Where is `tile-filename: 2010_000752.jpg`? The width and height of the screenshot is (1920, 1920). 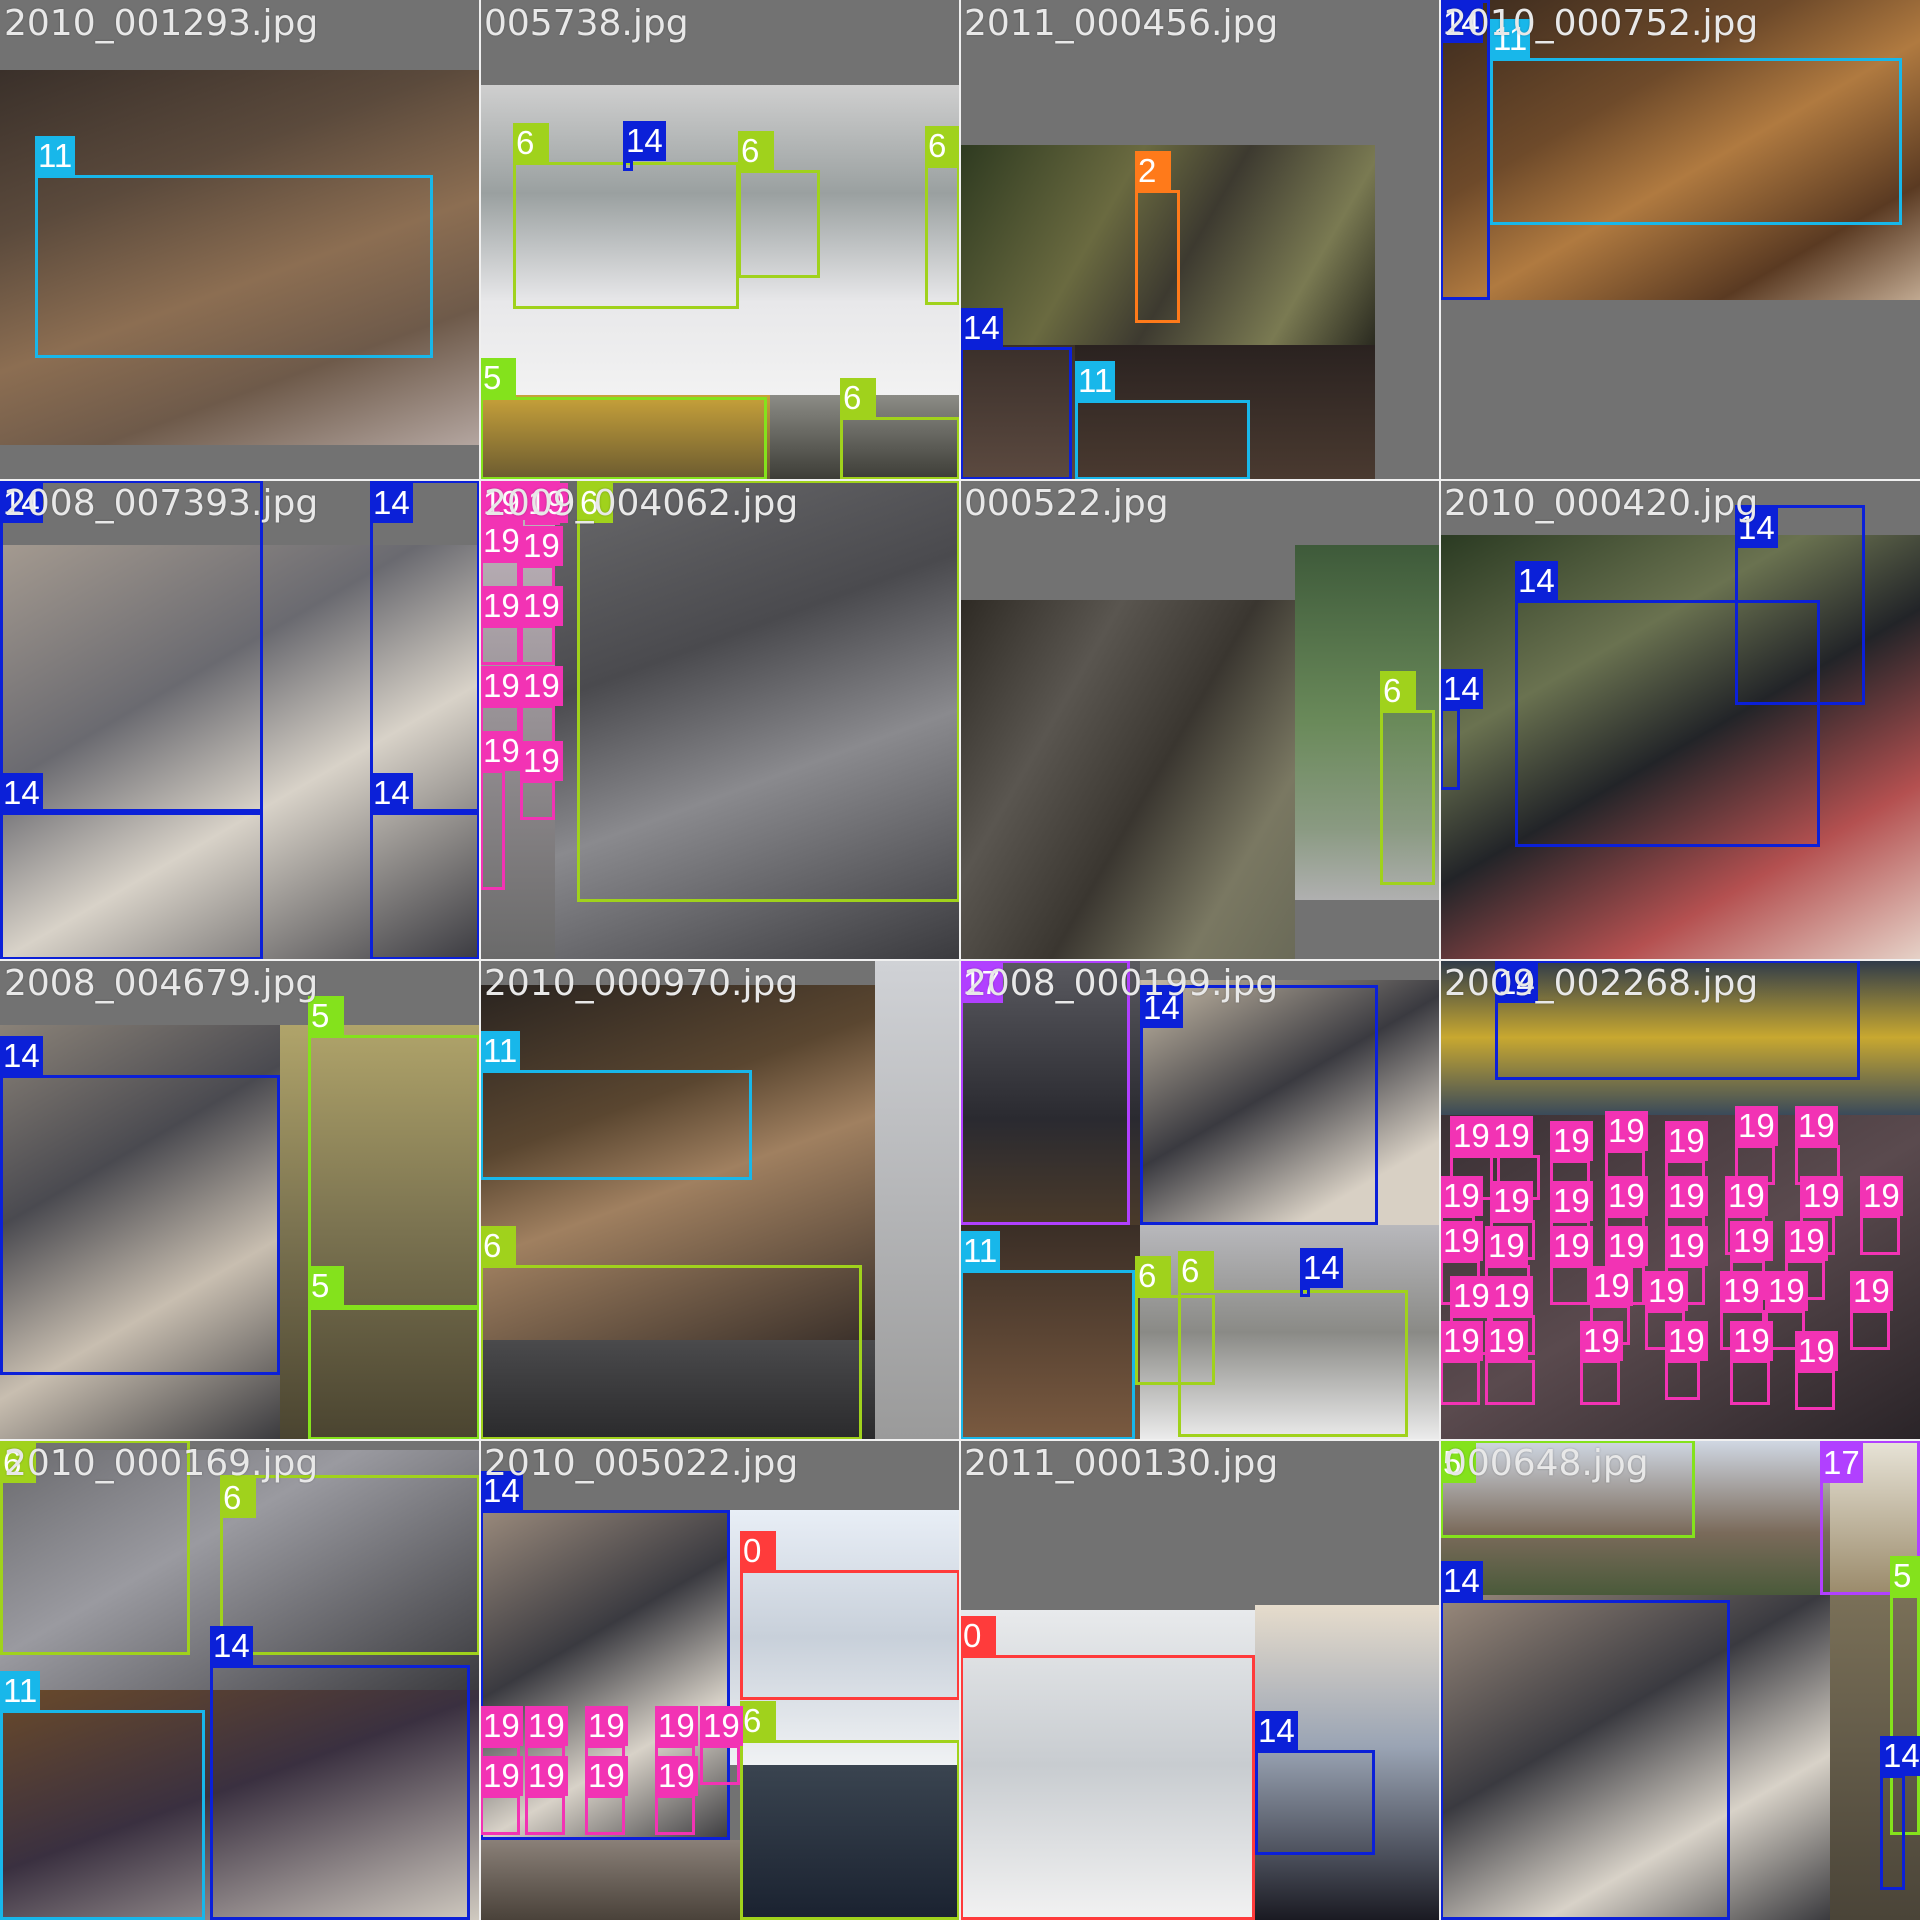 tile-filename: 2010_000752.jpg is located at coordinates (1601, 23).